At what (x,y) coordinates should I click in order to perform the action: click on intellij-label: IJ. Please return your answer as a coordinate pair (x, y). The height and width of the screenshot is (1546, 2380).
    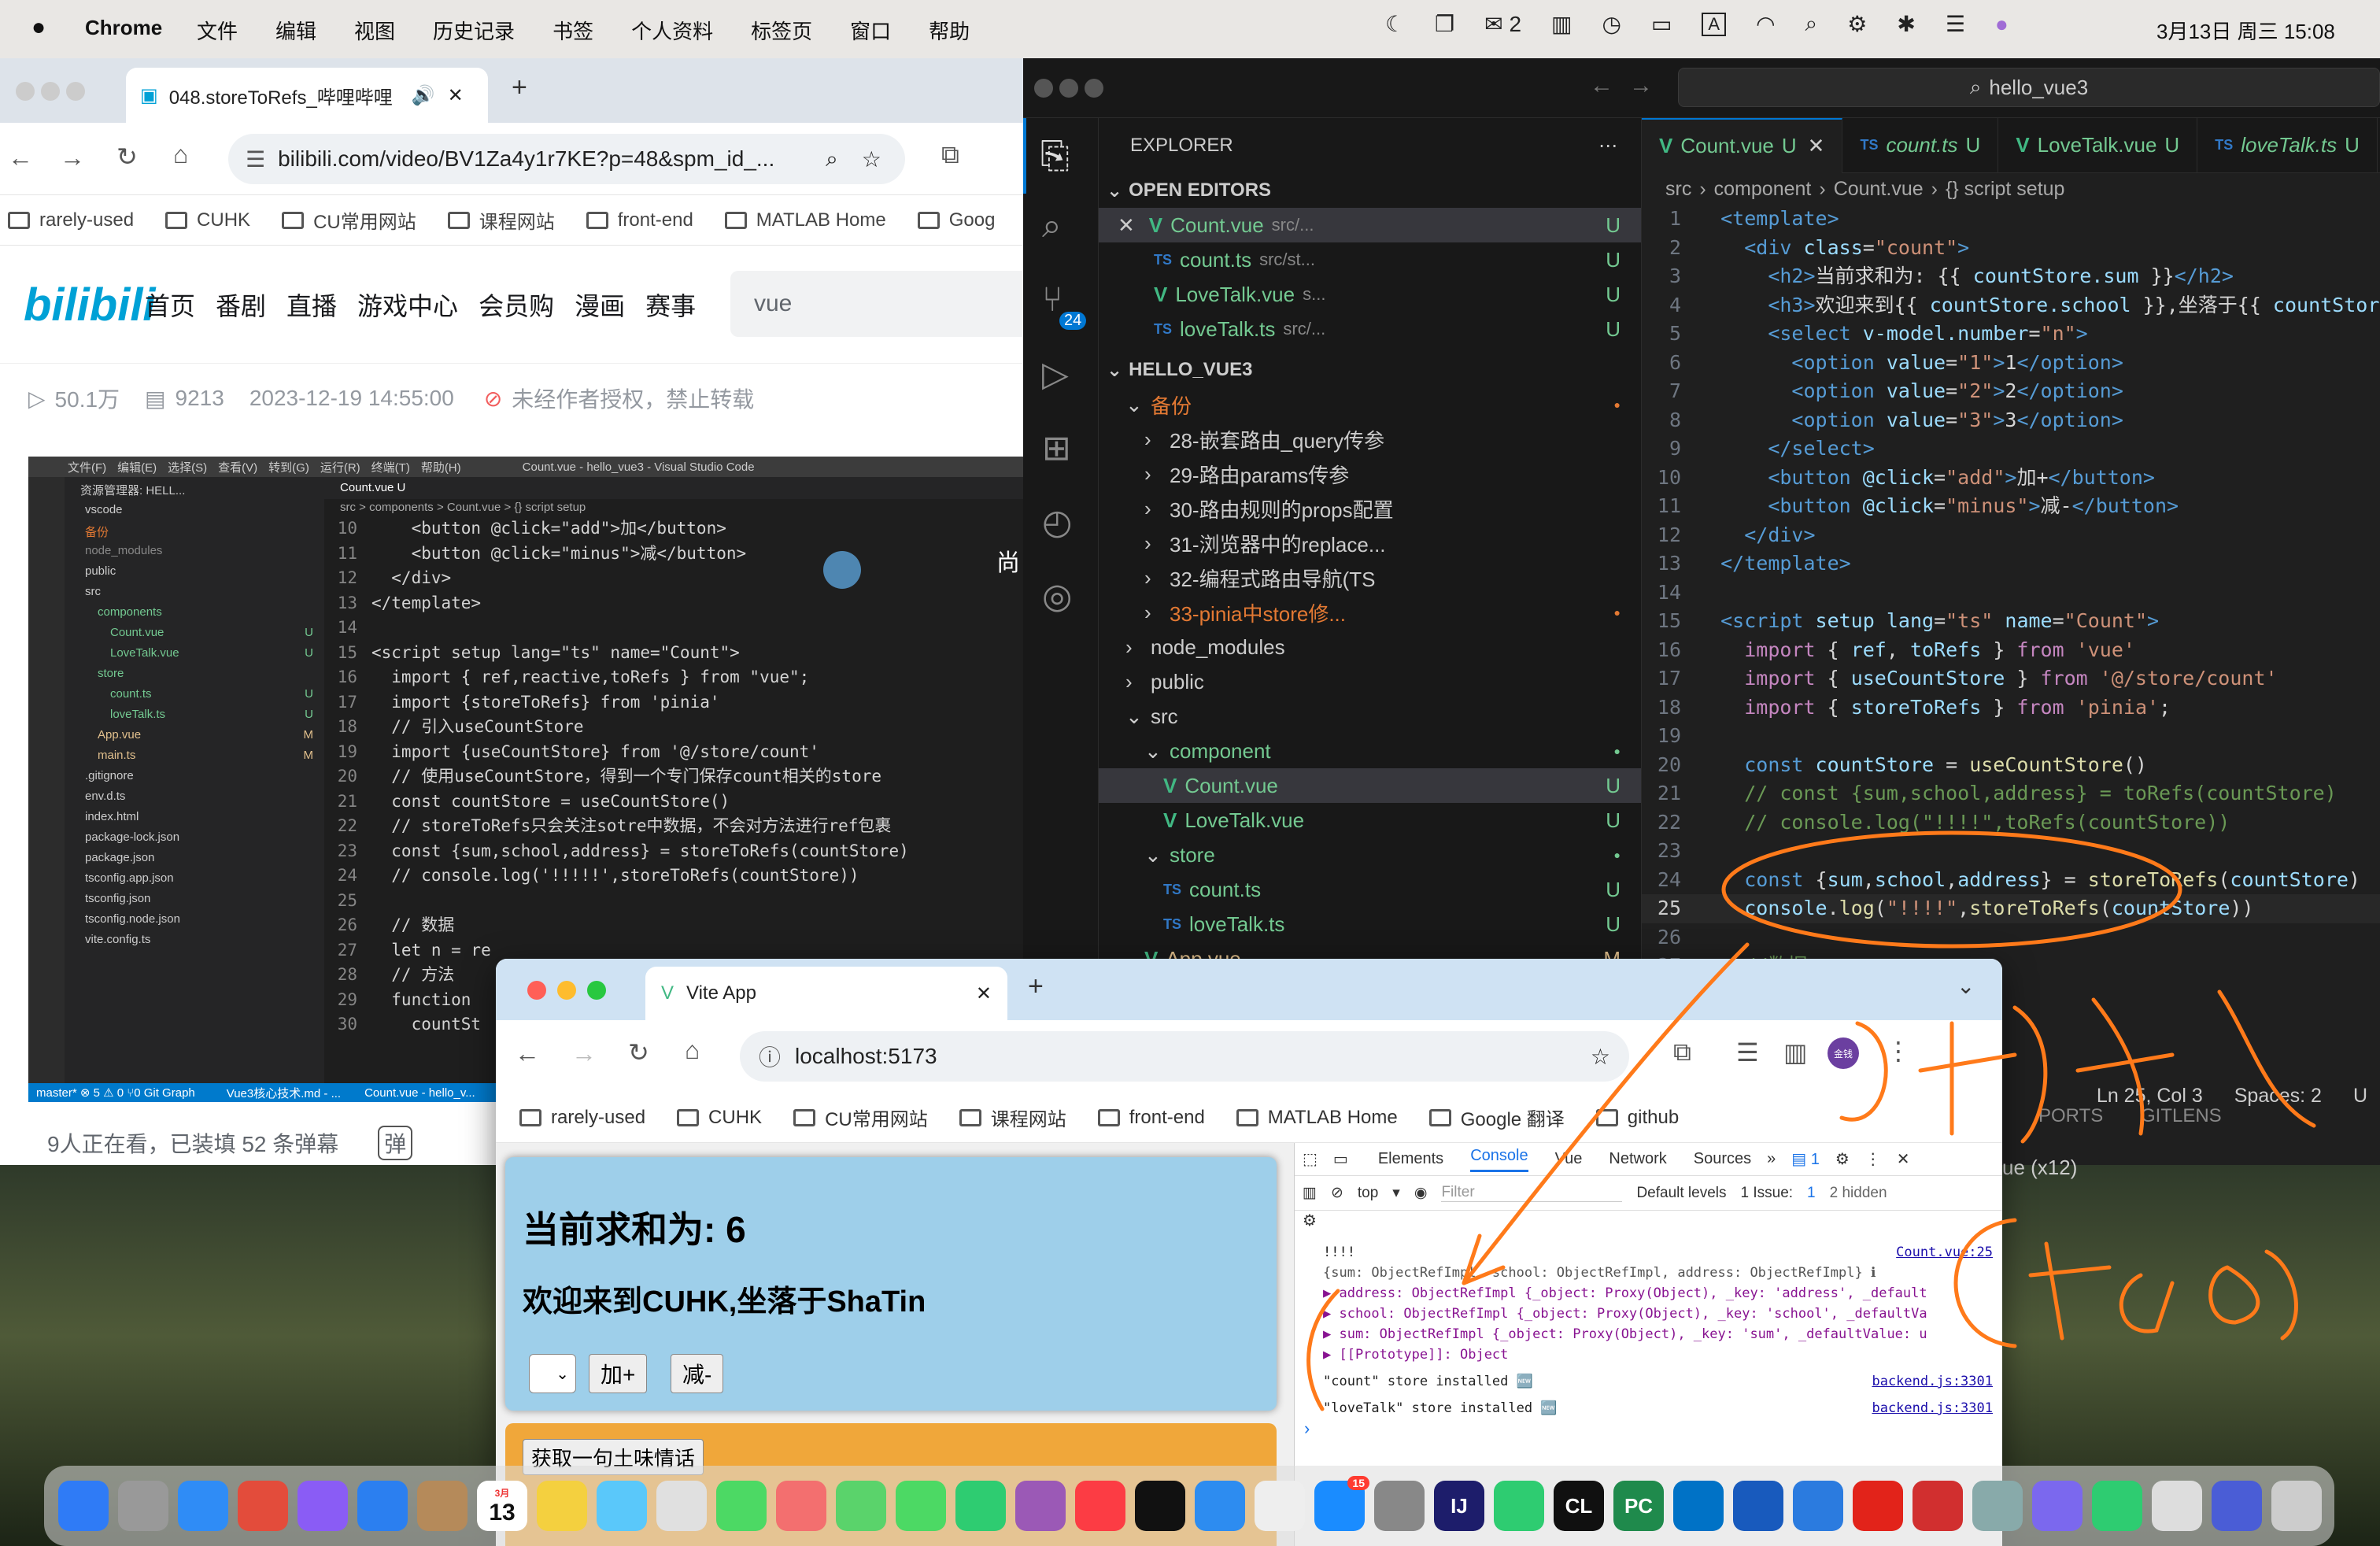
    Looking at the image, I should click on (1459, 1505).